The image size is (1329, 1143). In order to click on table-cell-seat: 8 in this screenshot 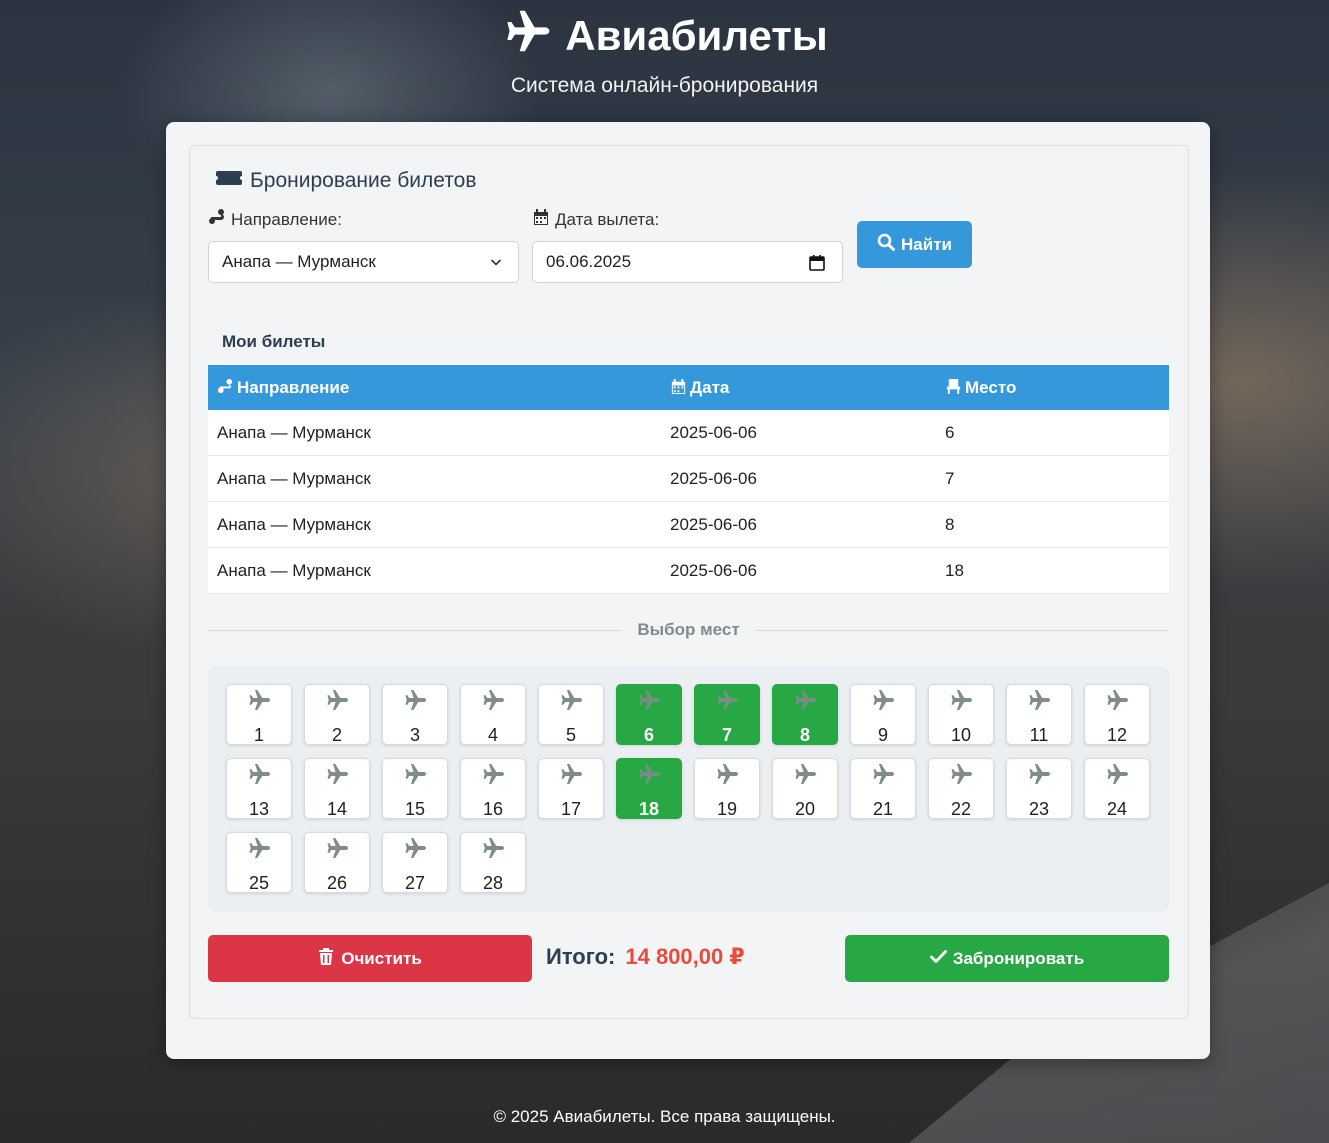, I will do `click(1052, 524)`.